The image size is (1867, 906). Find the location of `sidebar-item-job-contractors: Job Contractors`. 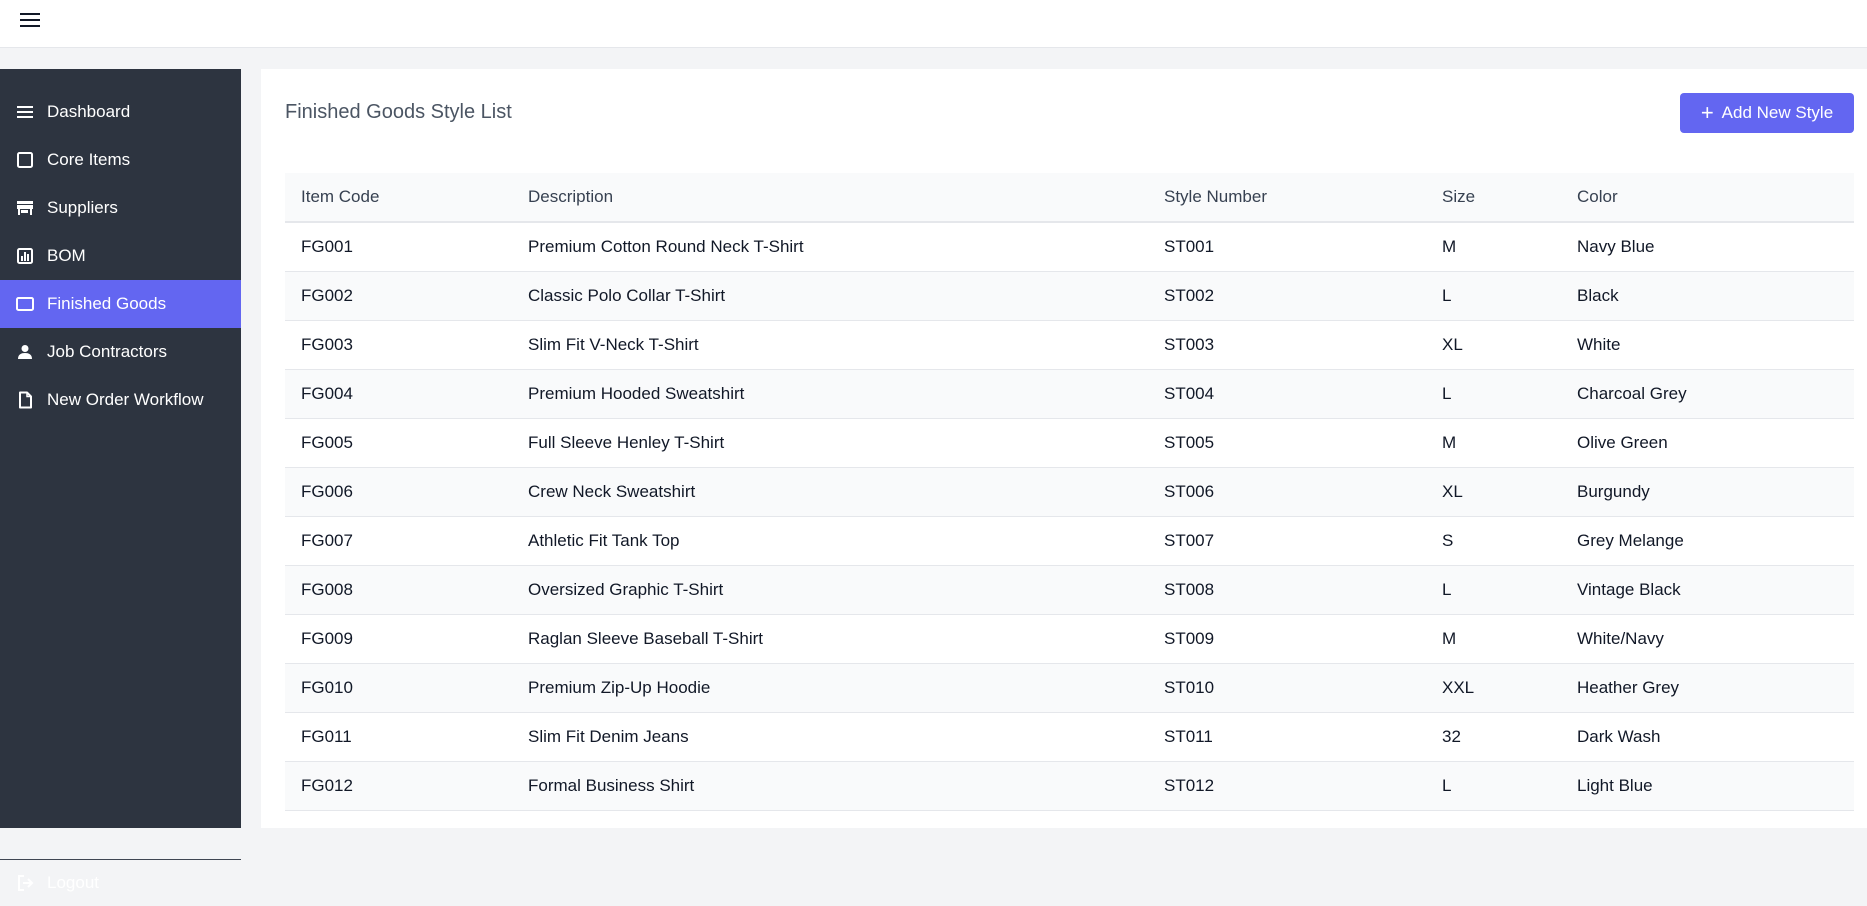

sidebar-item-job-contractors: Job Contractors is located at coordinates (120, 352).